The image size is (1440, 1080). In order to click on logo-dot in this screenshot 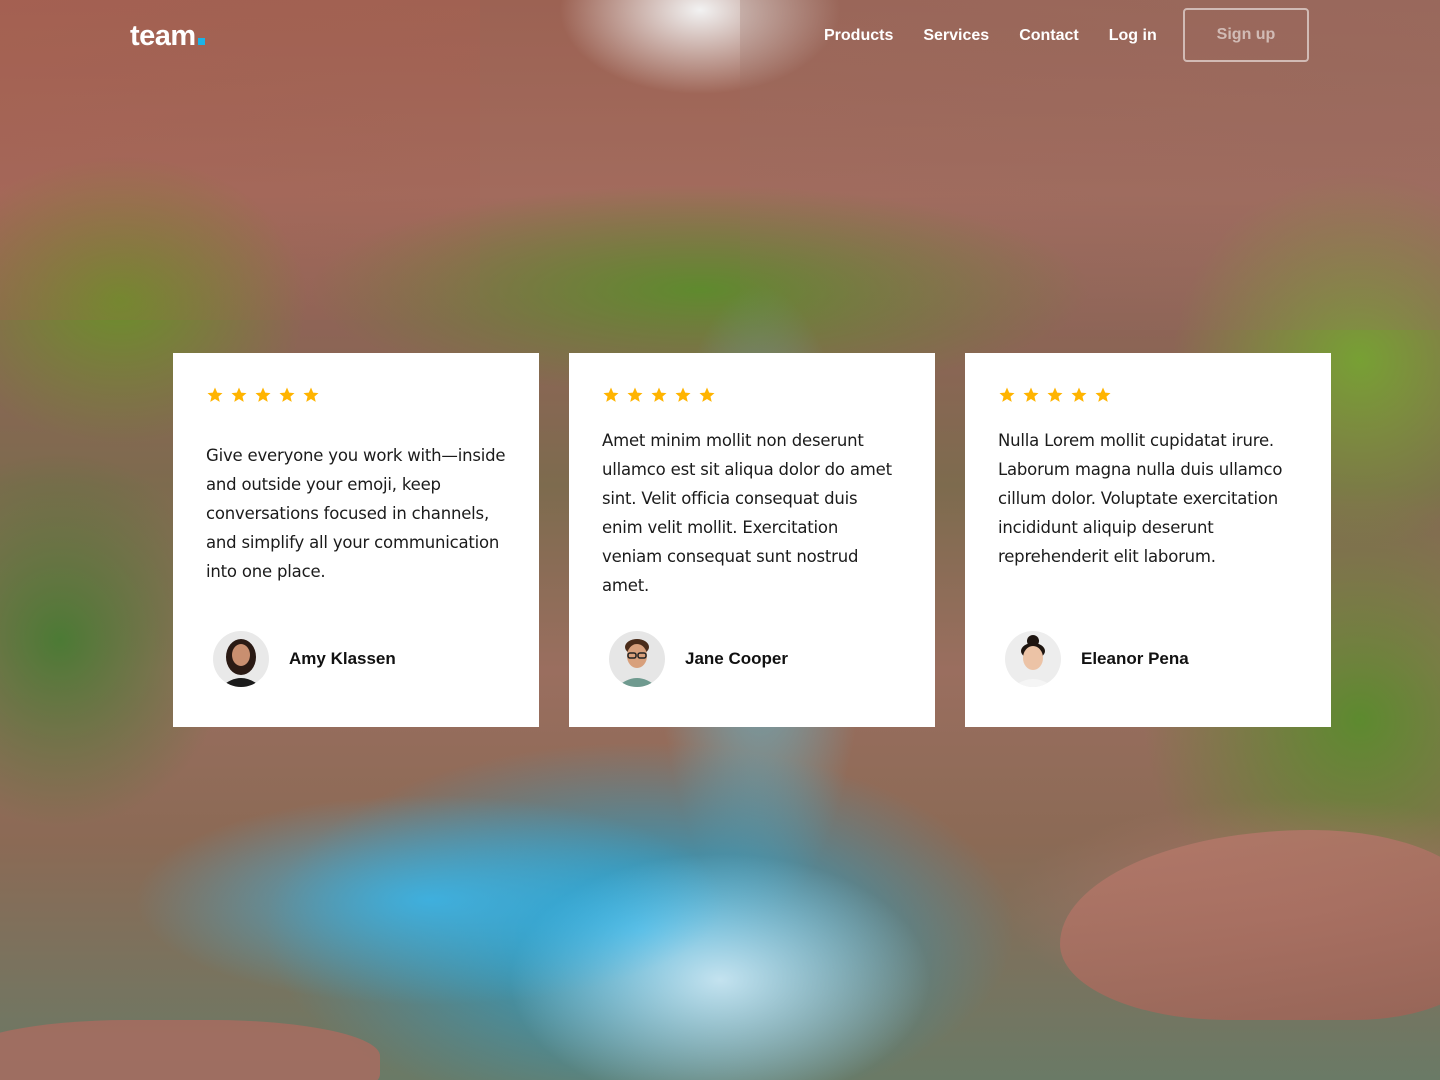, I will do `click(201, 41)`.